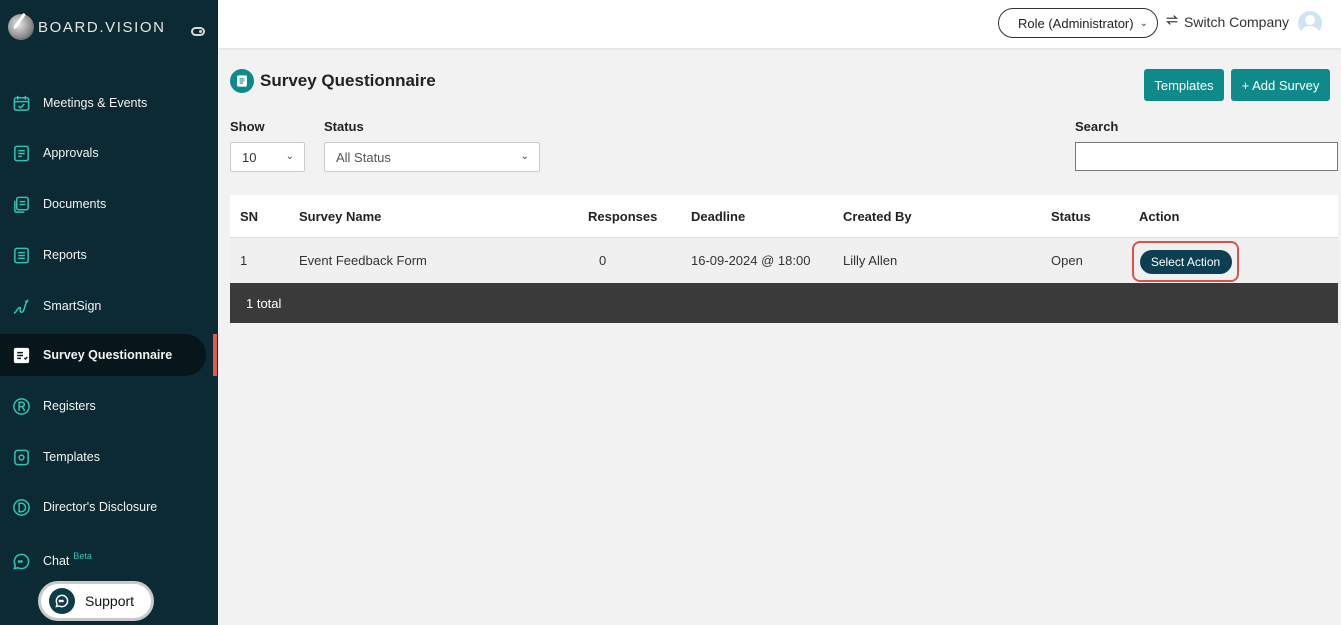  What do you see at coordinates (56, 561) in the screenshot?
I see `sidebar-item-label: Chat` at bounding box center [56, 561].